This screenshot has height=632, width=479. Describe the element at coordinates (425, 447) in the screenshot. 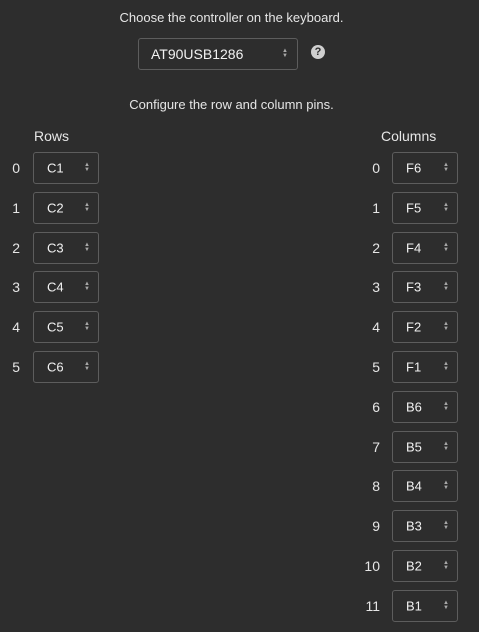

I see `column-pin-select: B5 ▲ ▼` at that location.